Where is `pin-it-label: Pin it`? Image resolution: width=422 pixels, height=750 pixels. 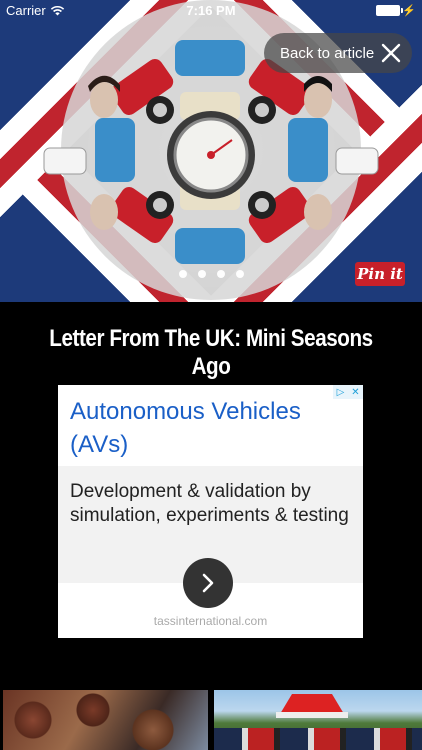 pin-it-label: Pin it is located at coordinates (380, 274).